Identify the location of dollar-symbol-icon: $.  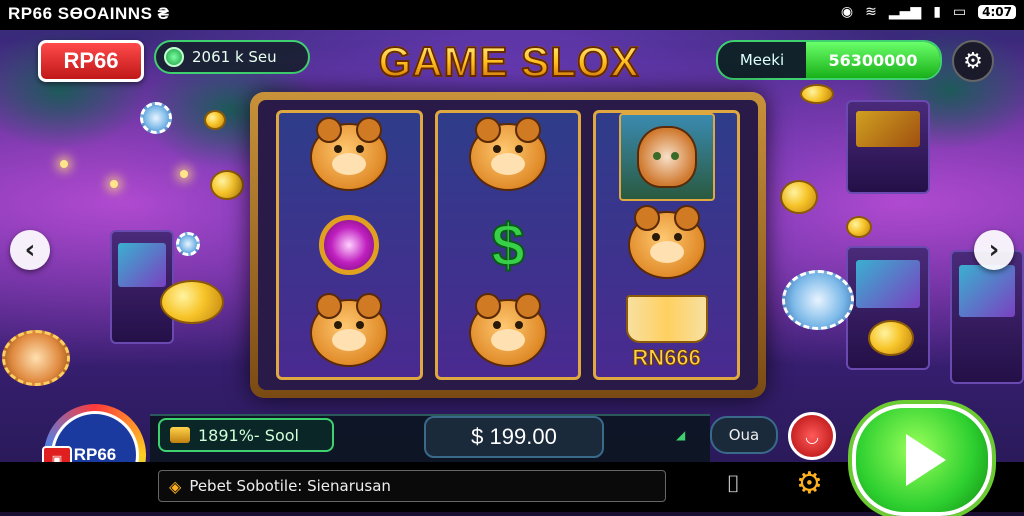
(507, 245).